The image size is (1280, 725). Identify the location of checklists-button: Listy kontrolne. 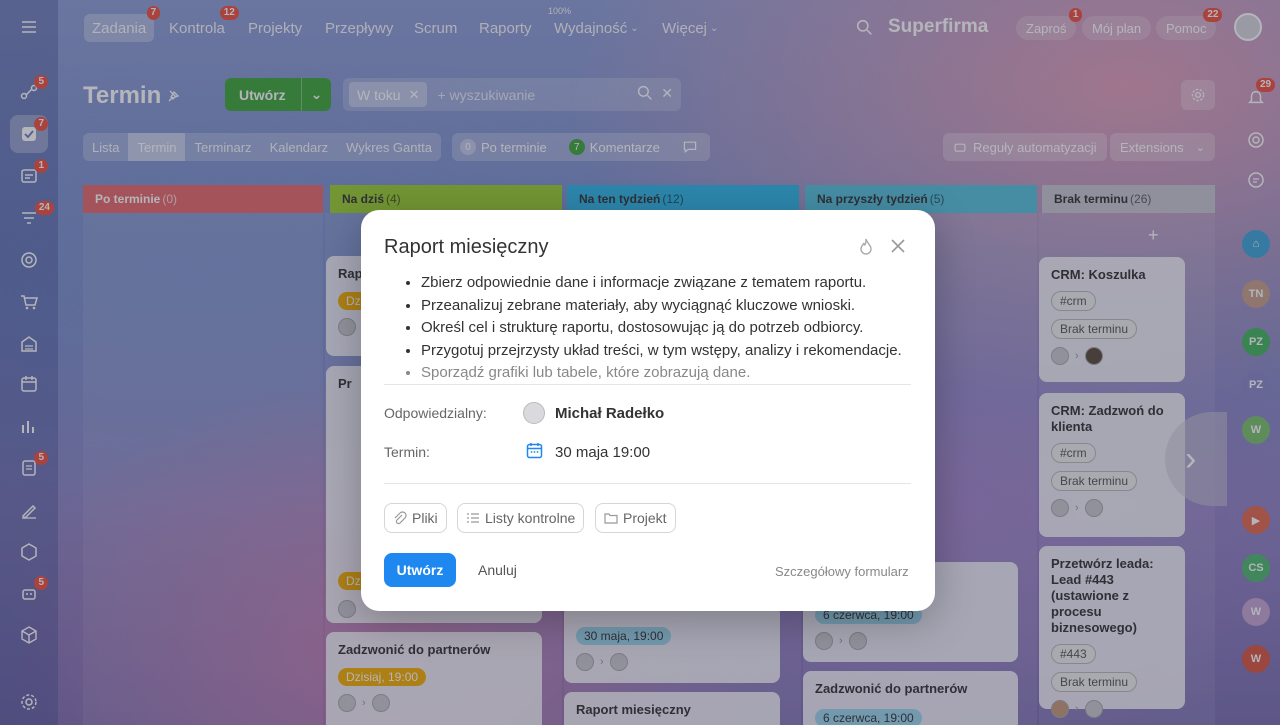
(521, 518).